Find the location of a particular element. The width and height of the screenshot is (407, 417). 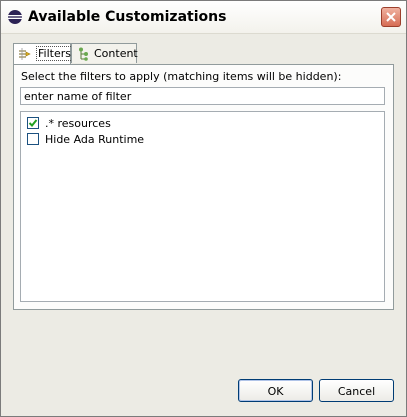

eclipse-app-icon is located at coordinates (15, 17).